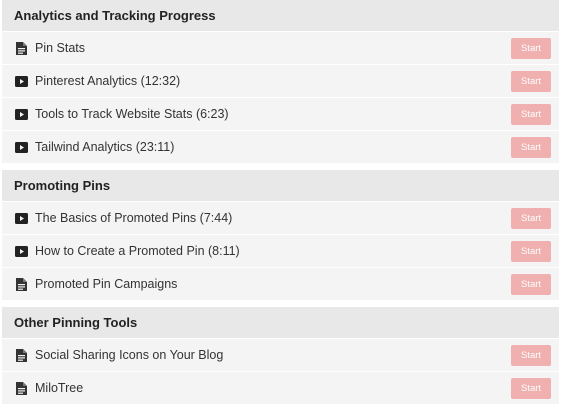  I want to click on lecture-item: Pinterest Analytics (12:32) Start, so click(280, 81).